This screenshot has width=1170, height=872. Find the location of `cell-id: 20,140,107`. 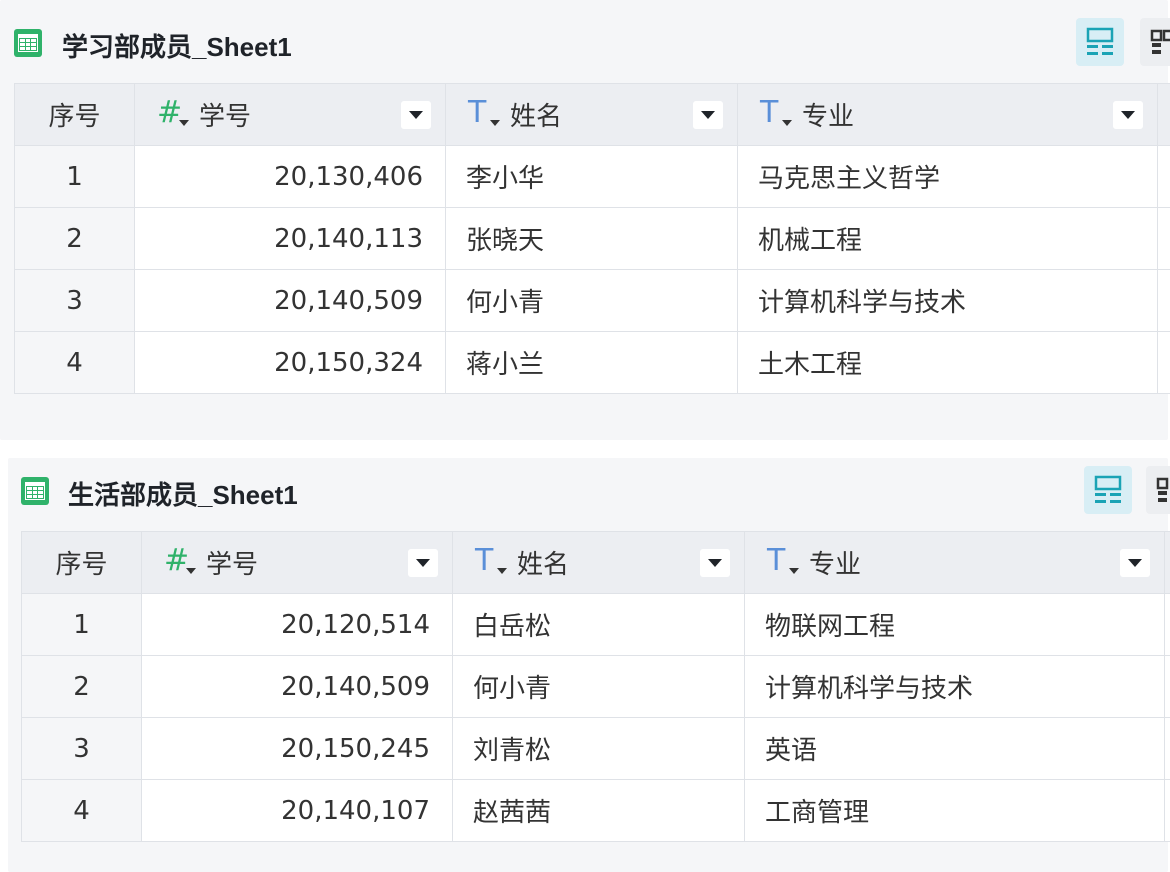

cell-id: 20,140,107 is located at coordinates (297, 810).